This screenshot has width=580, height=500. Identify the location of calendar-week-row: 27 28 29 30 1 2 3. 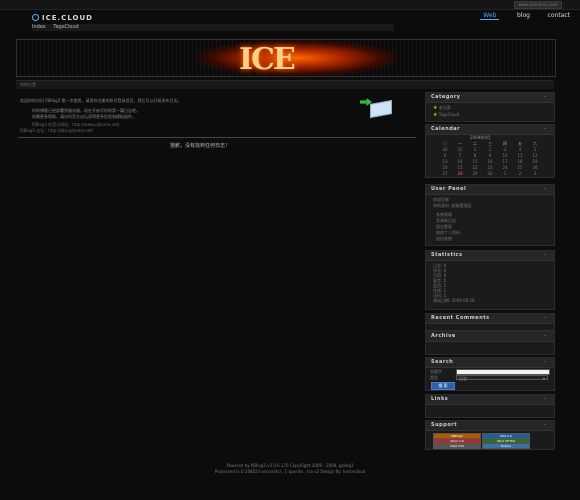
(490, 174).